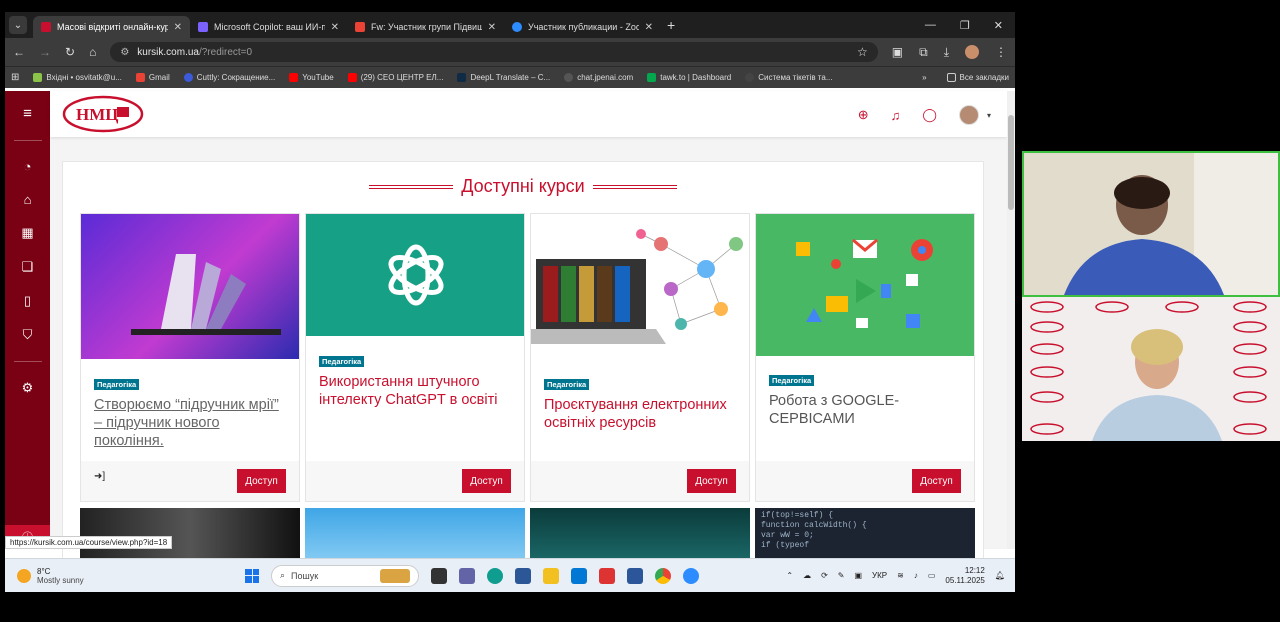  What do you see at coordinates (27, 301) in the screenshot?
I see `clipboard-icon: ▯` at bounding box center [27, 301].